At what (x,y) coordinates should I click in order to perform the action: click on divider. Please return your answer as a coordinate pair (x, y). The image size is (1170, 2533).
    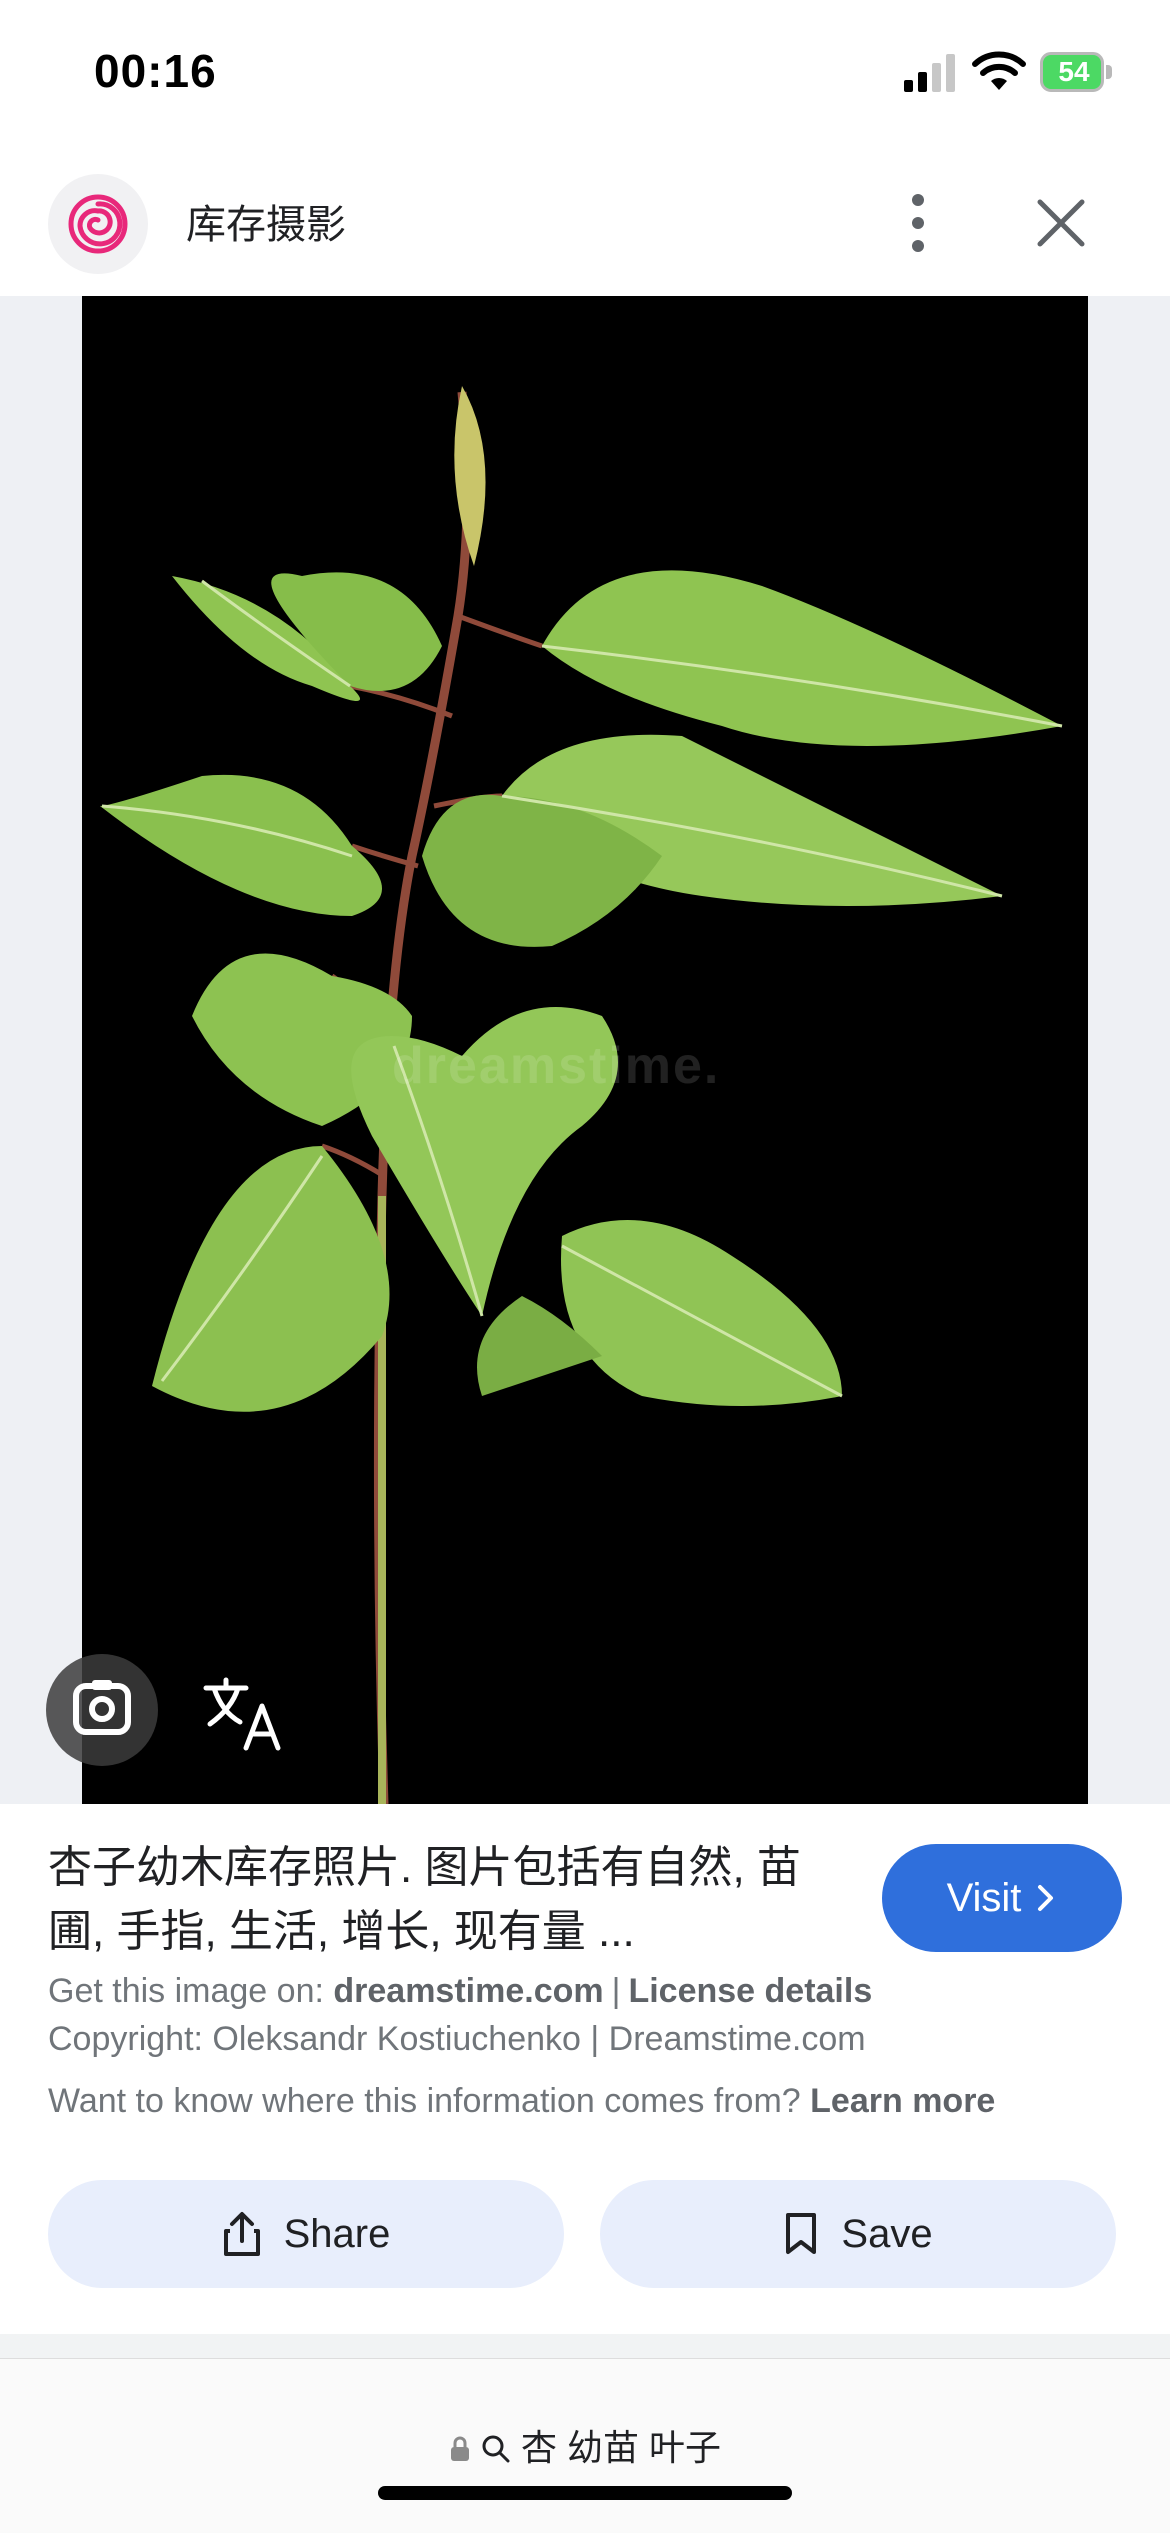
    Looking at the image, I should click on (585, 2346).